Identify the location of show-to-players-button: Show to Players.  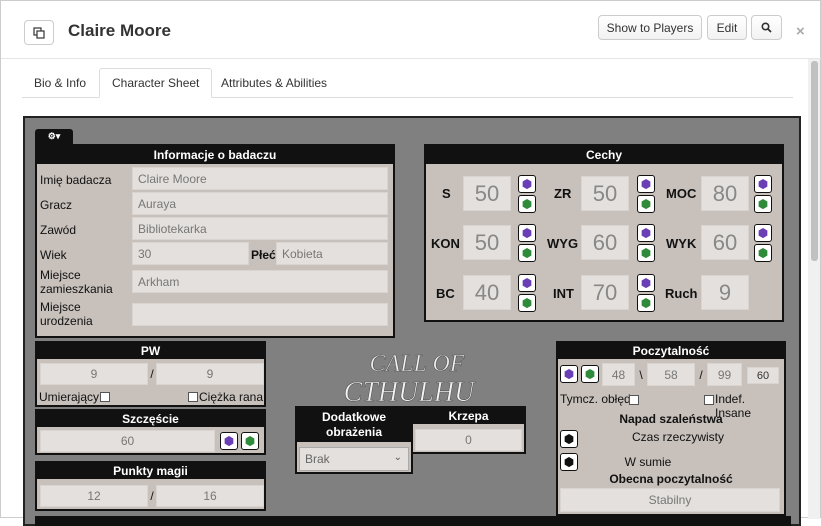
(650, 27).